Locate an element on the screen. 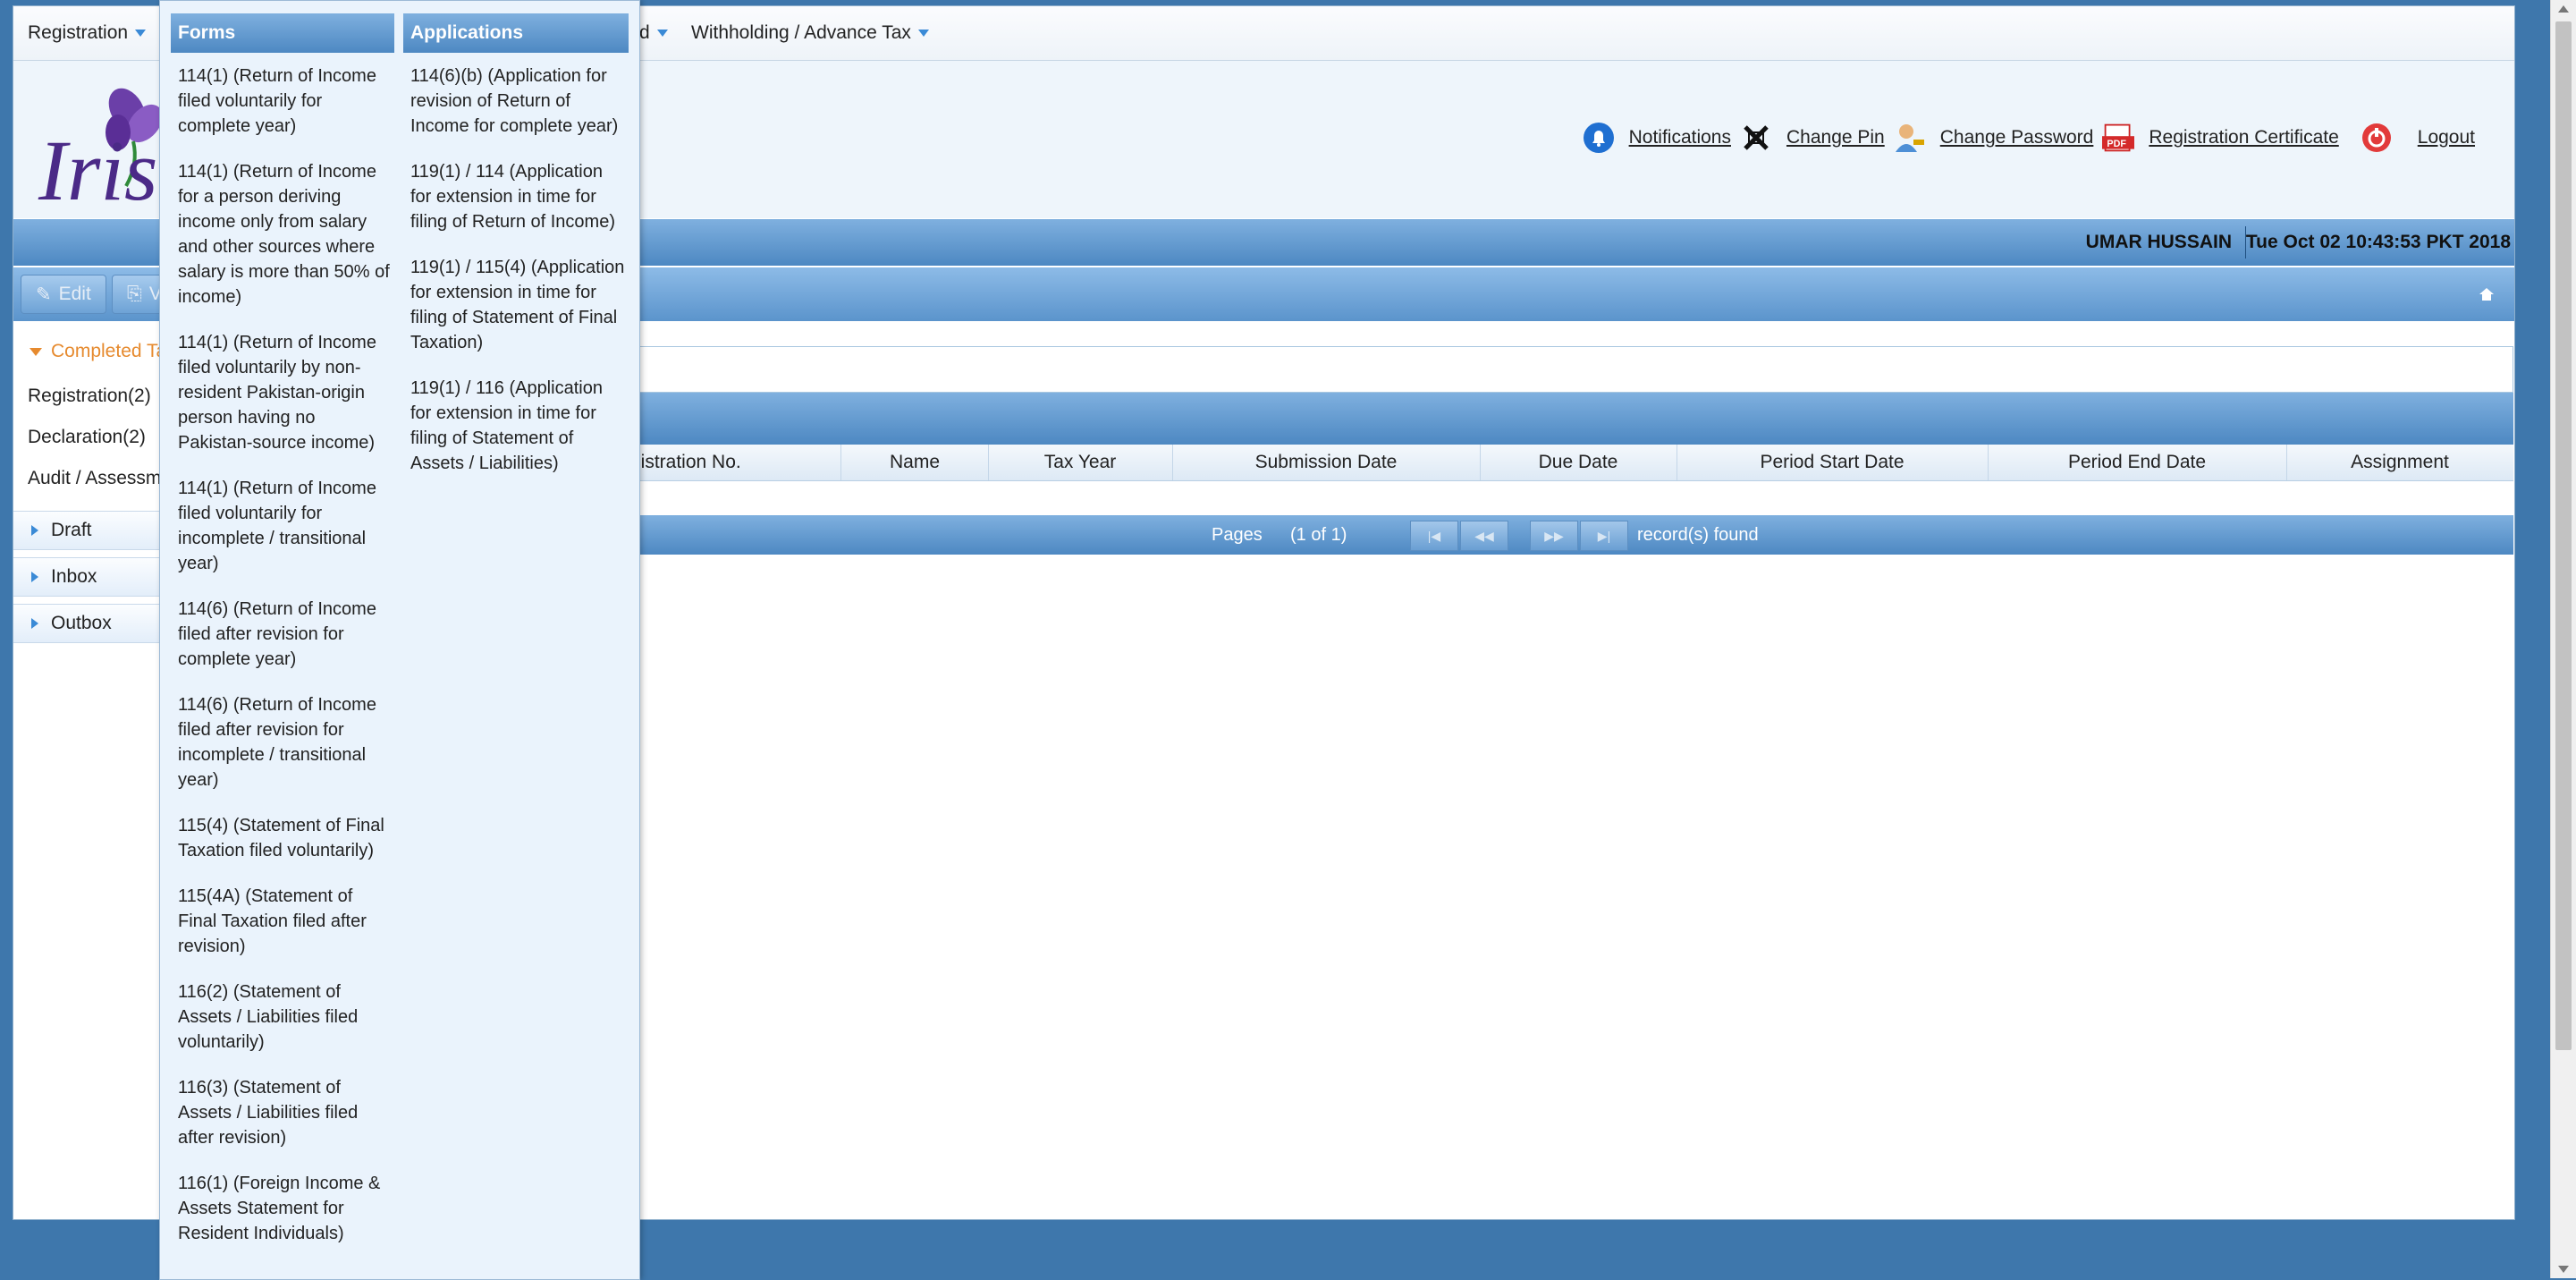  left-link-declaration: Declaration(2) is located at coordinates (87, 437).